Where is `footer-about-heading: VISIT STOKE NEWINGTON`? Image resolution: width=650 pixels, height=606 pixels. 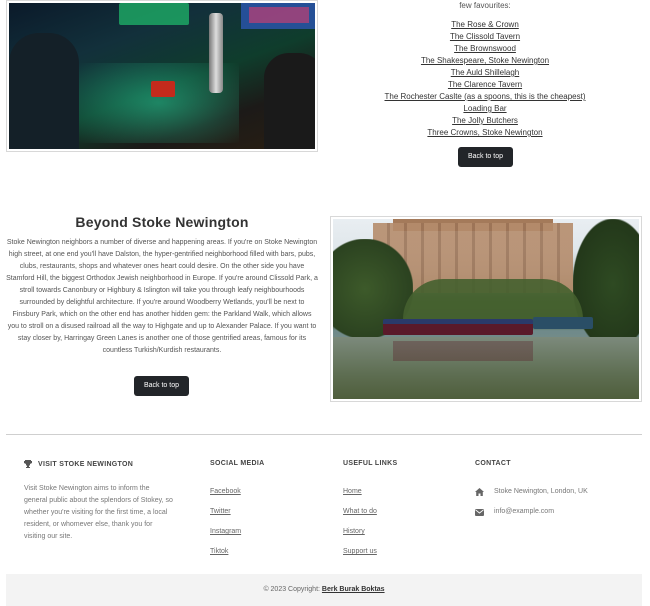
footer-about-heading: VISIT STOKE NEWINGTON is located at coordinates (86, 464).